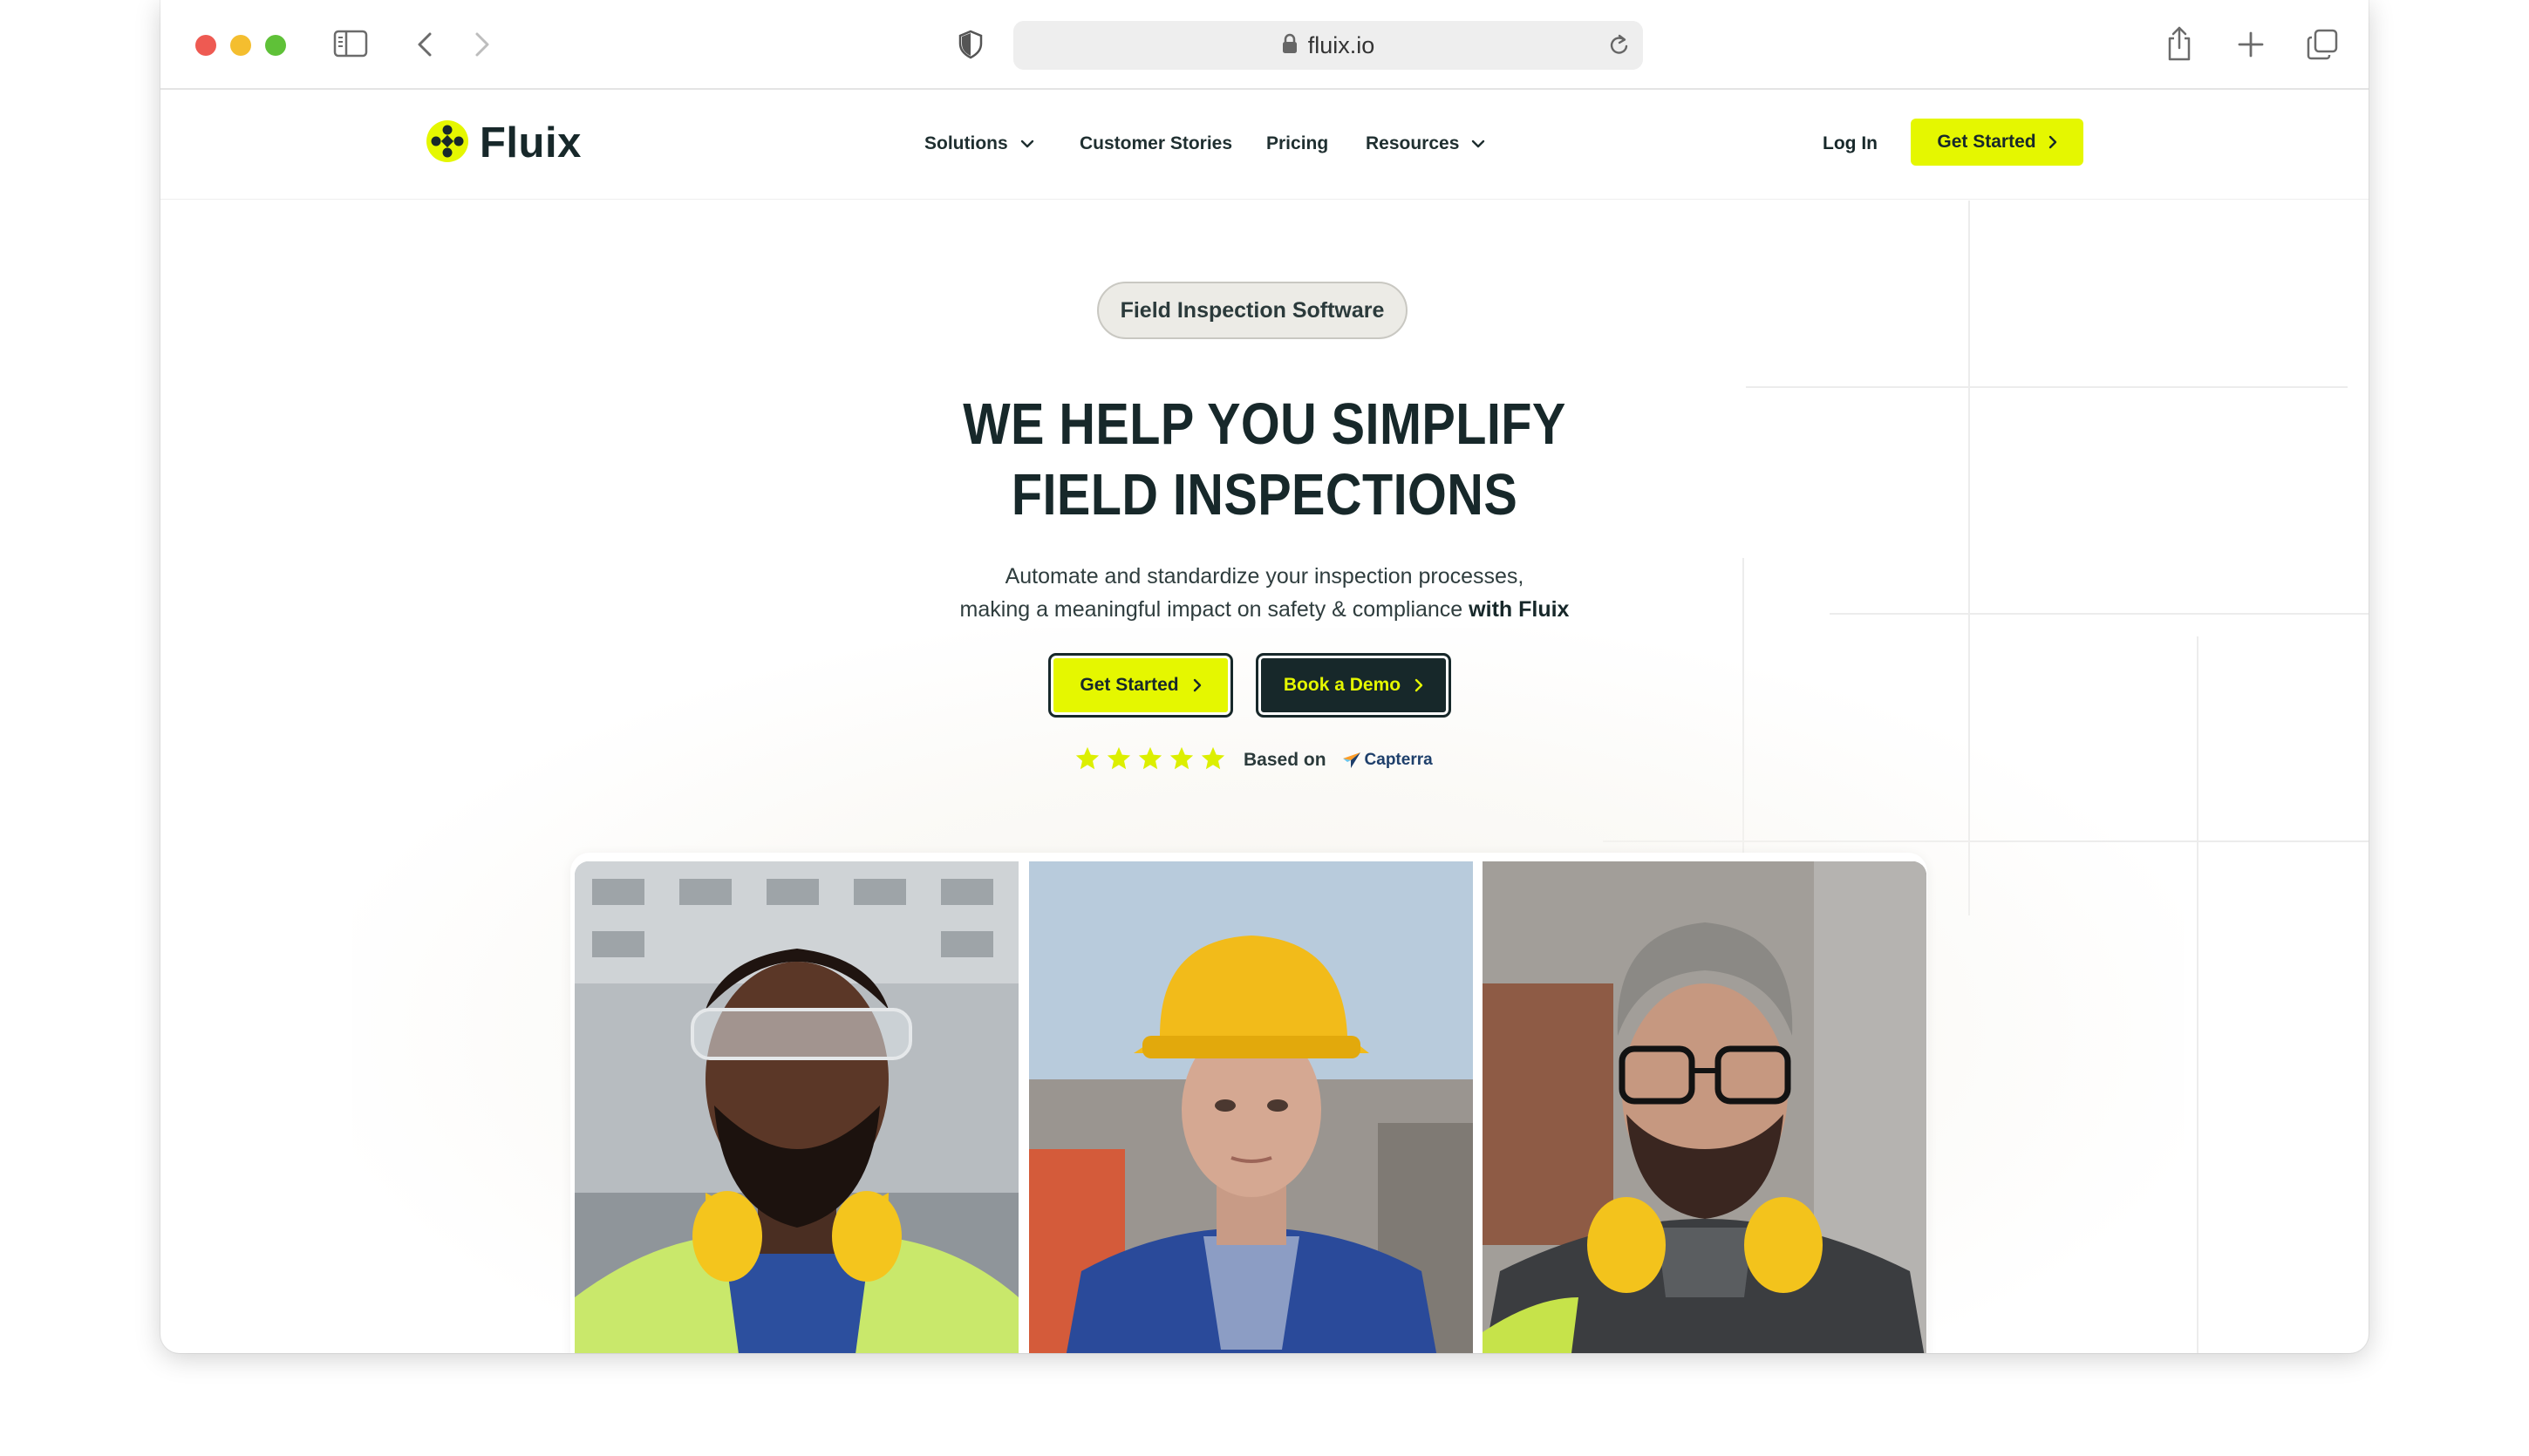 The height and width of the screenshot is (1456, 2529). What do you see at coordinates (1342, 685) in the screenshot?
I see `book-demo-label: Book a Demo` at bounding box center [1342, 685].